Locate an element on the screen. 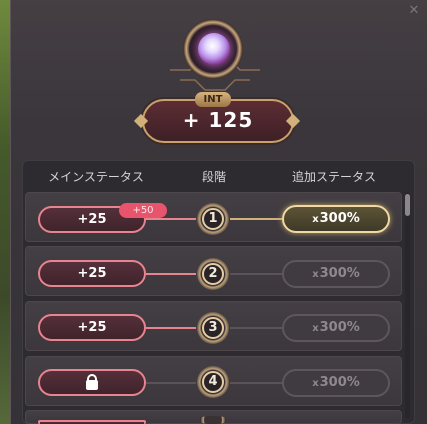 The width and height of the screenshot is (427, 424). lock-icon is located at coordinates (92, 381).